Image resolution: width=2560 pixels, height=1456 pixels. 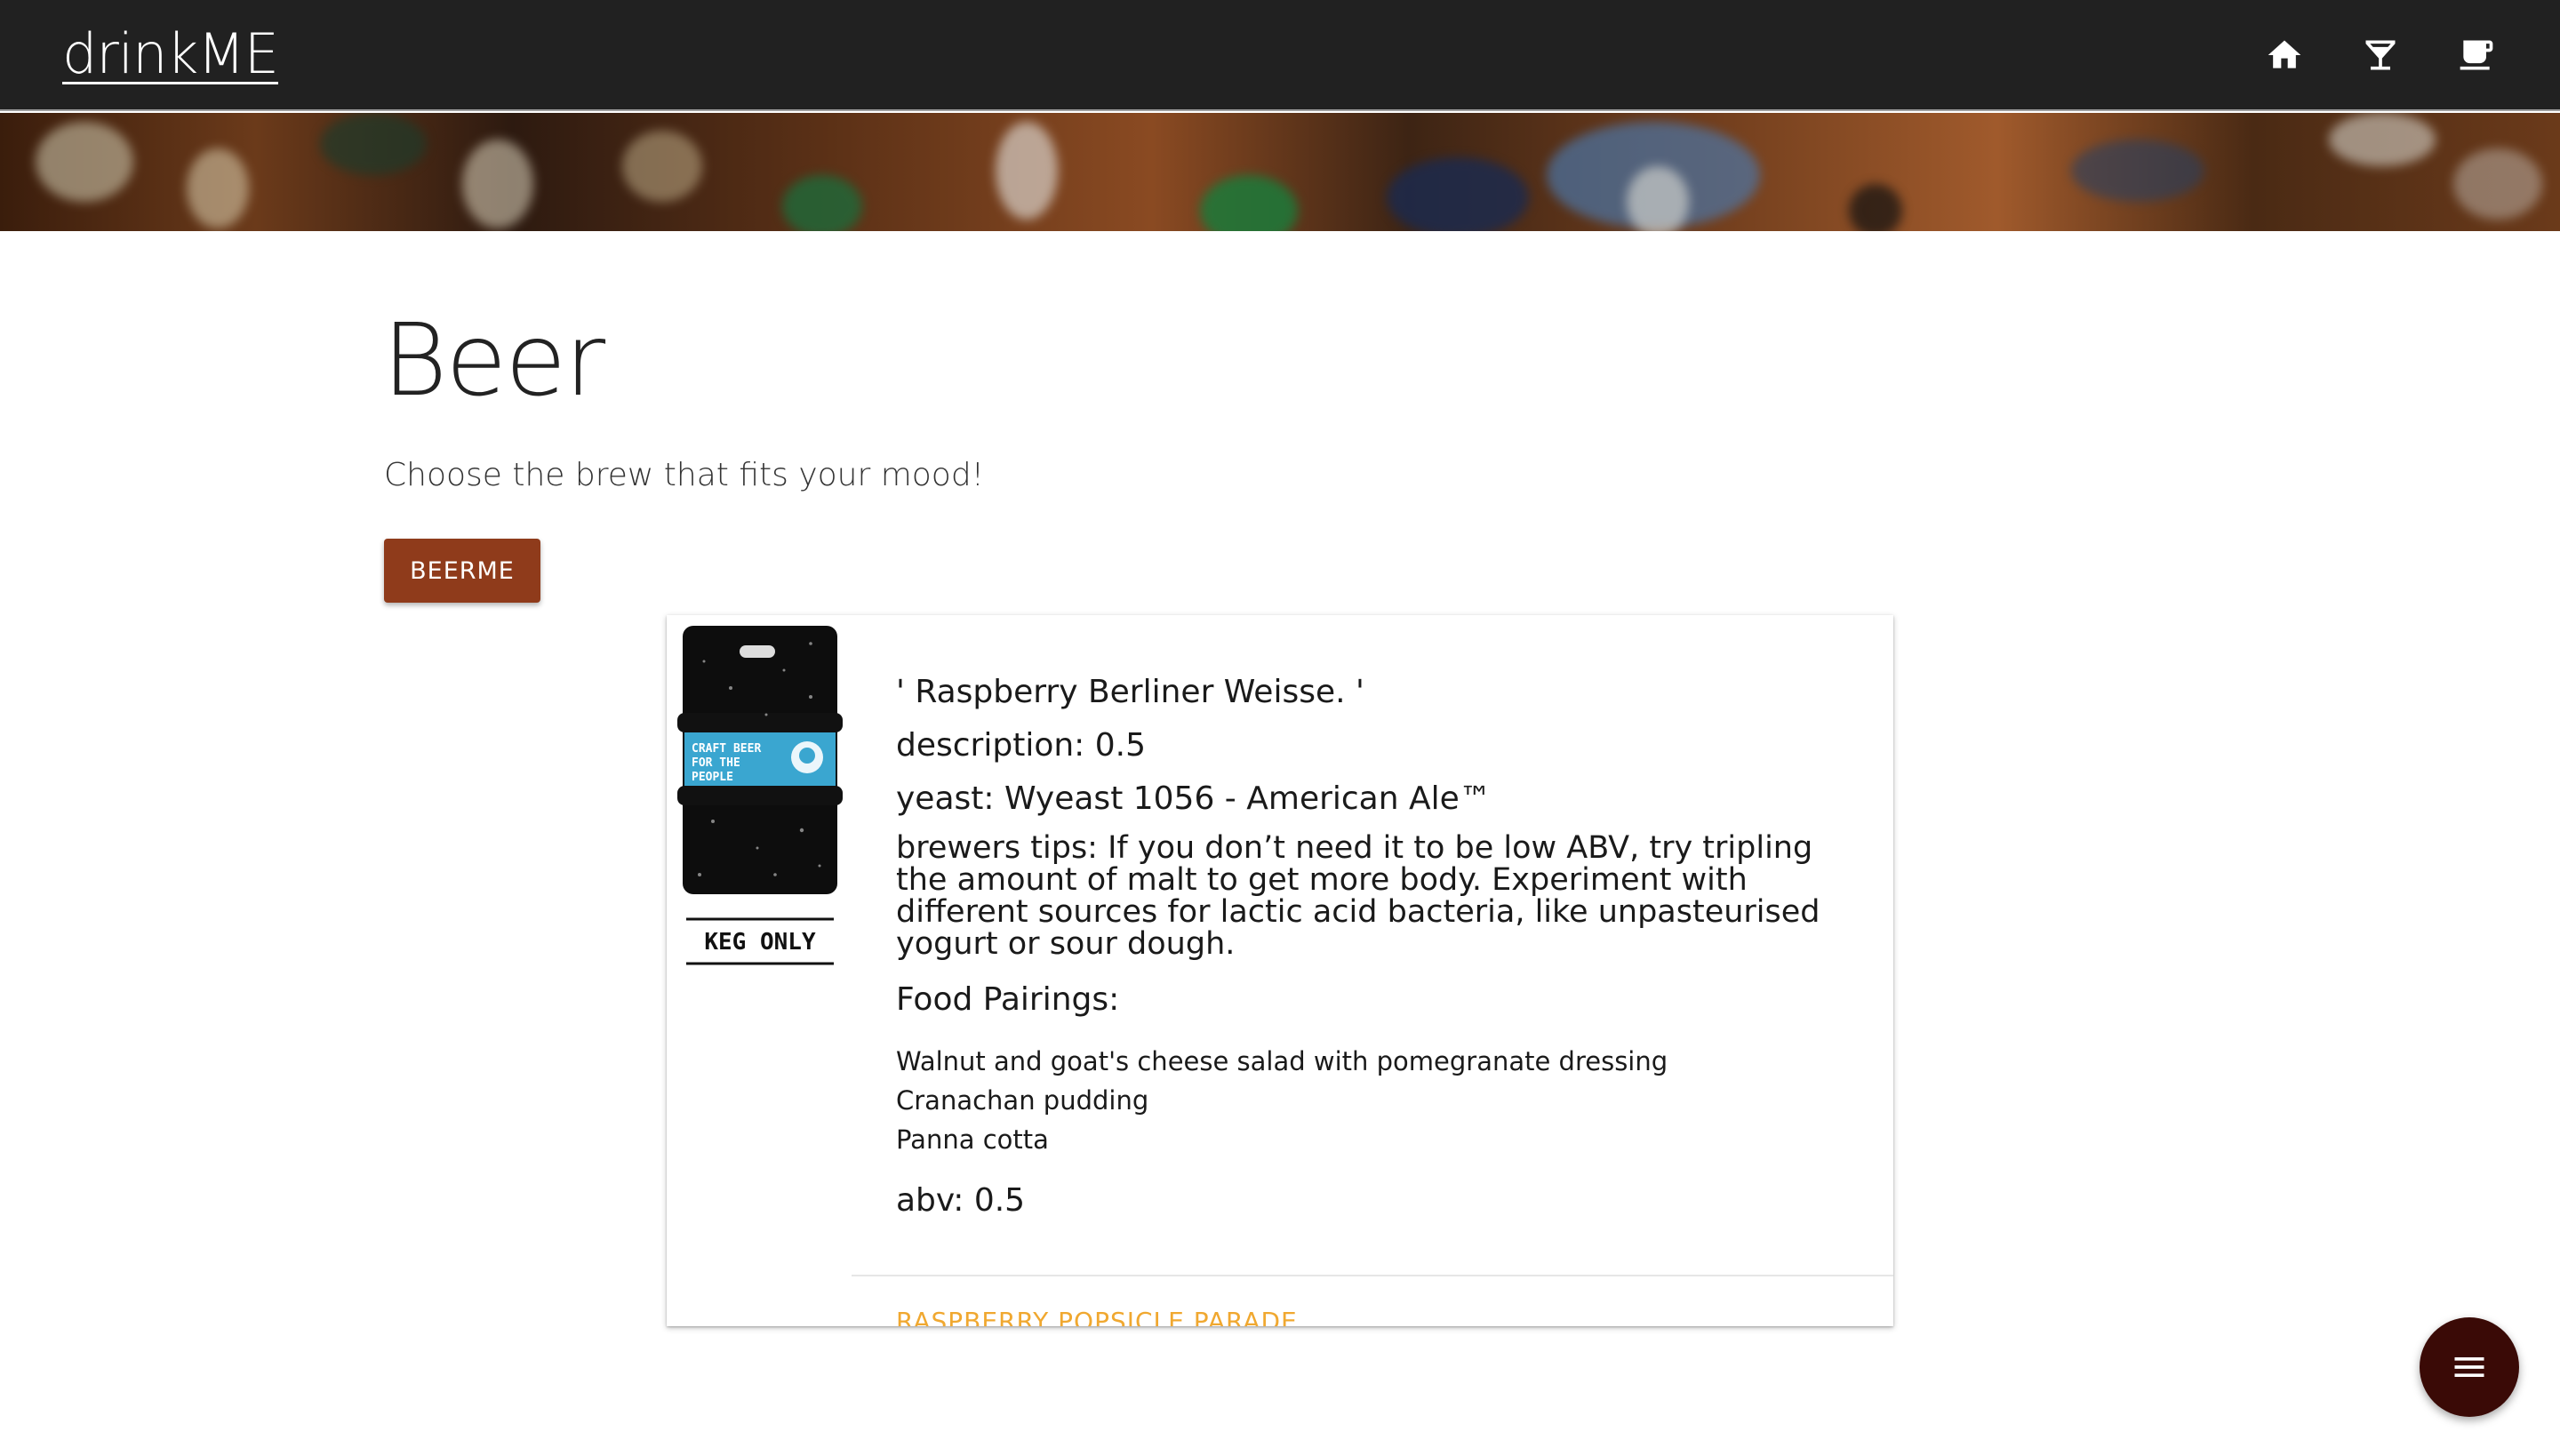 I want to click on card-divider, so click(x=1372, y=1275).